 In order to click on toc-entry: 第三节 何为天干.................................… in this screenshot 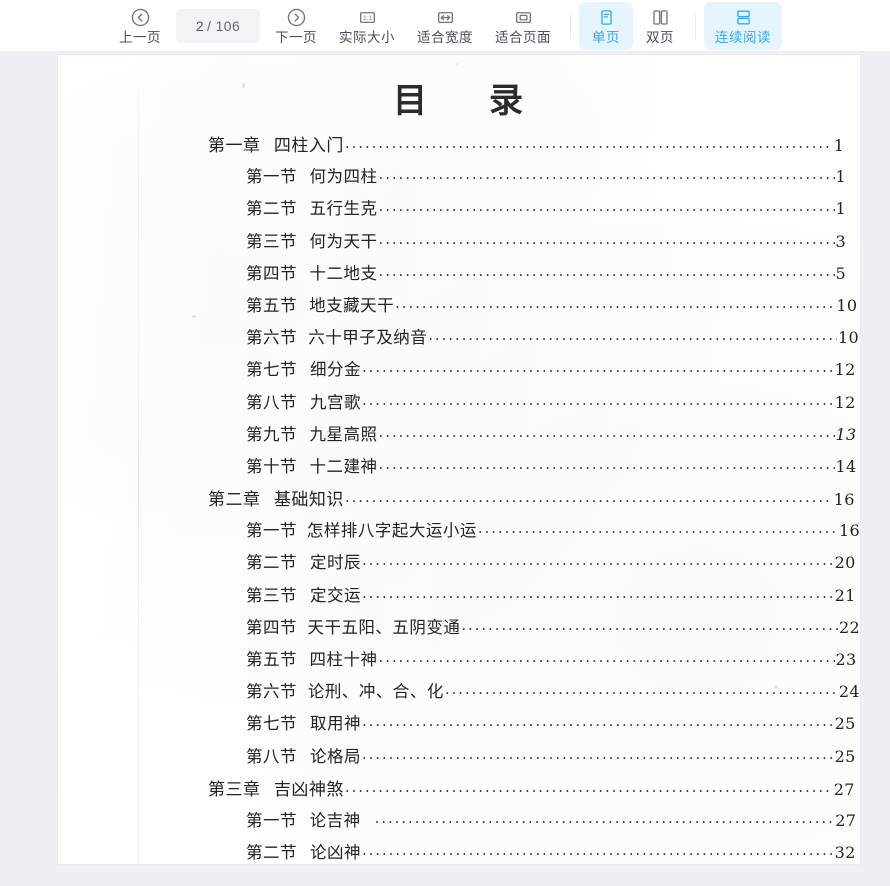, I will do `click(459, 244)`.